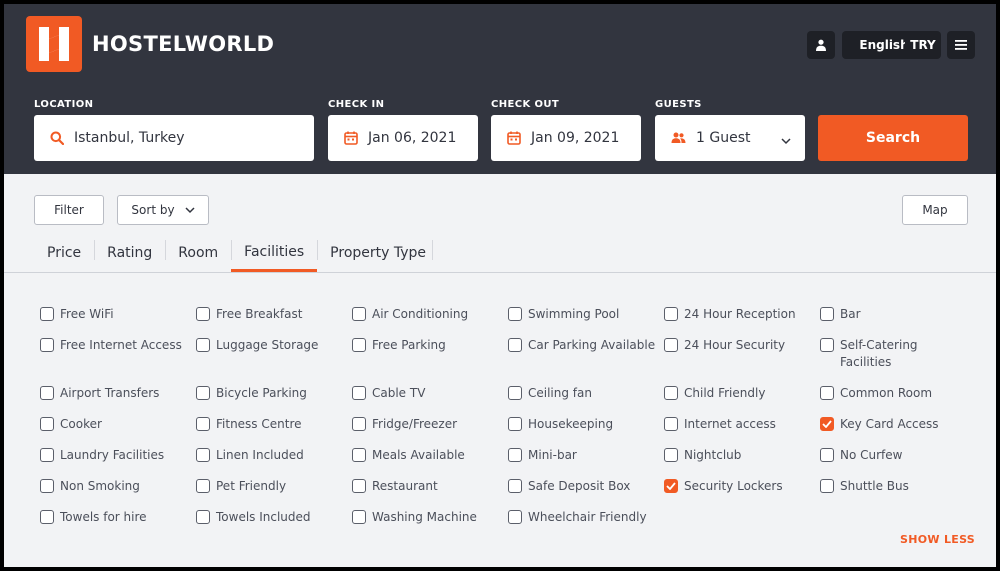  Describe the element at coordinates (378, 253) in the screenshot. I see `tab-property-type: Property Type` at that location.